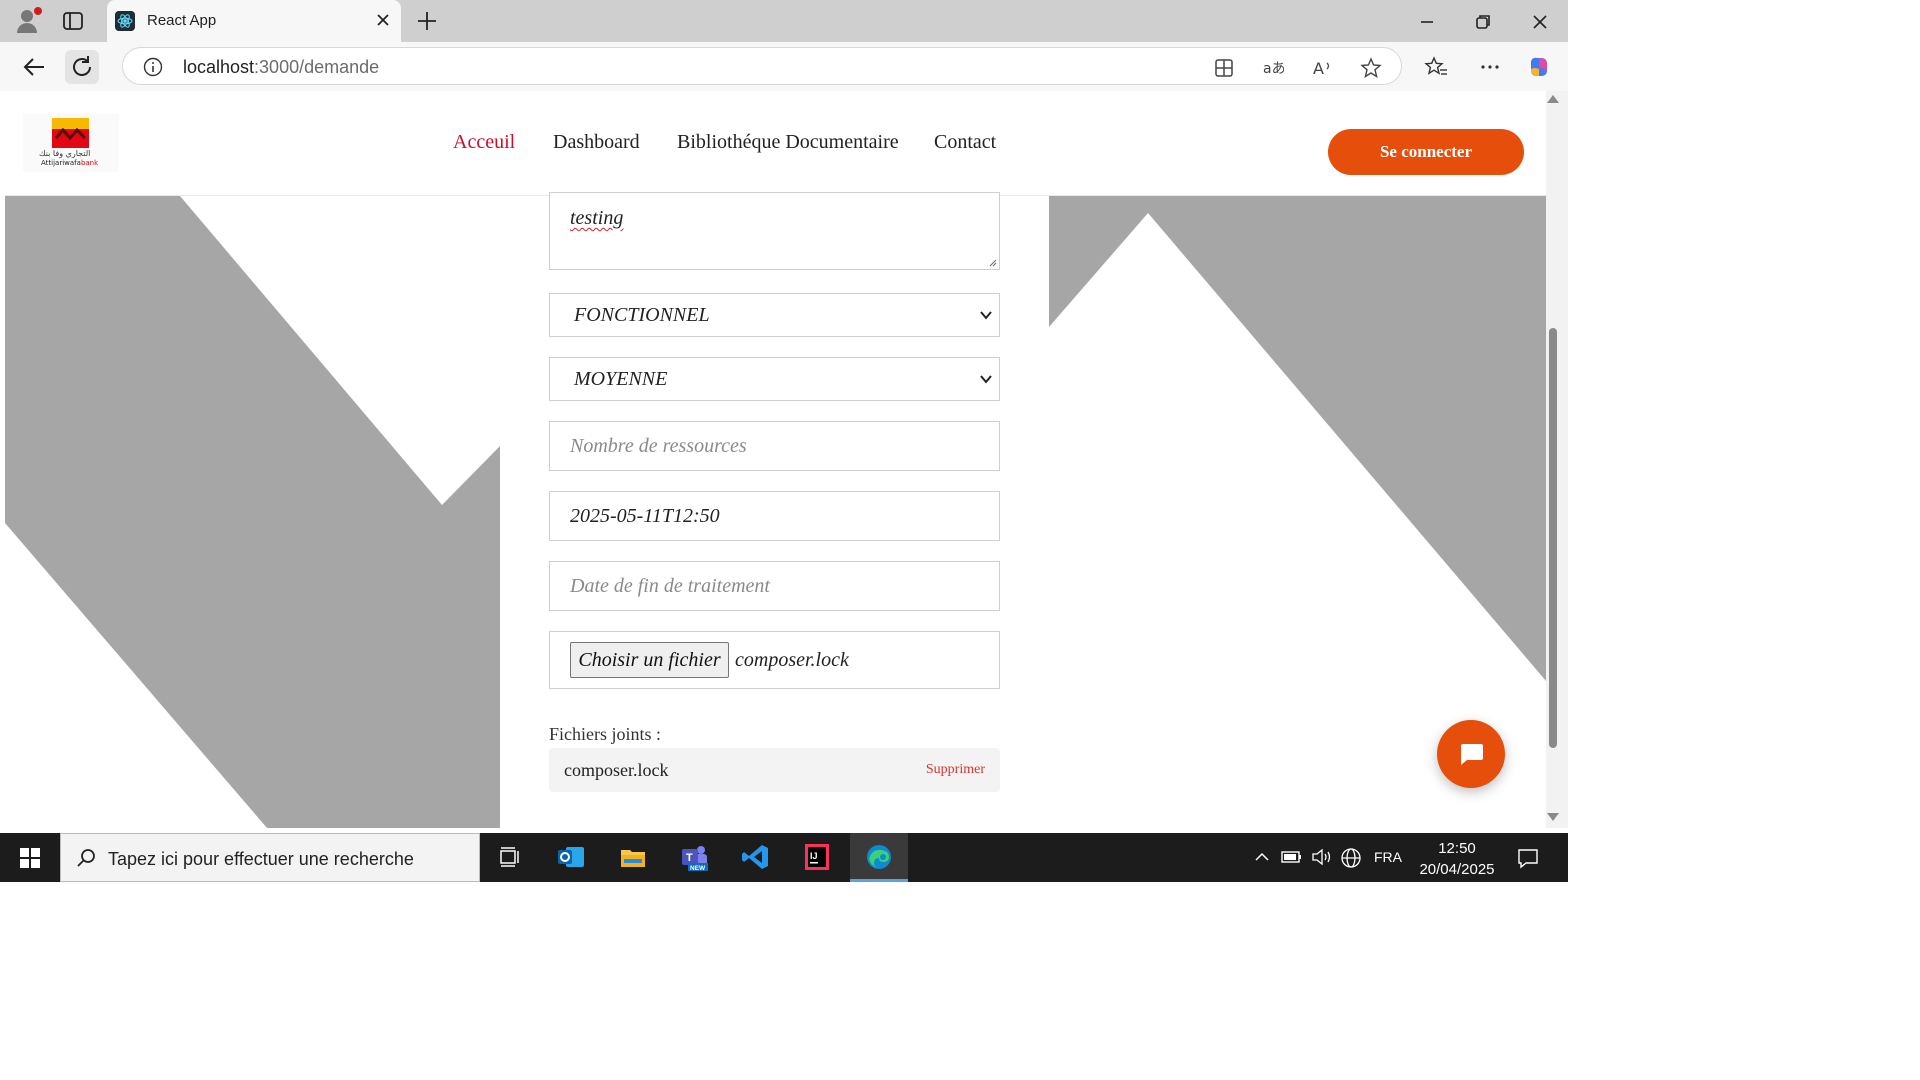 This screenshot has width=1920, height=1080. I want to click on translate-icon: aあ, so click(1273, 68).